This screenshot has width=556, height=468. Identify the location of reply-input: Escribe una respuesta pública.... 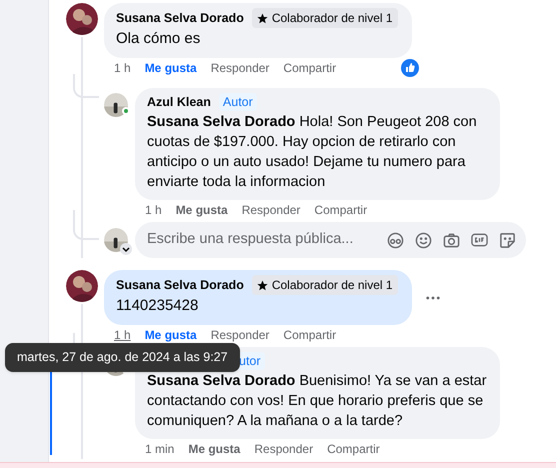
(267, 240).